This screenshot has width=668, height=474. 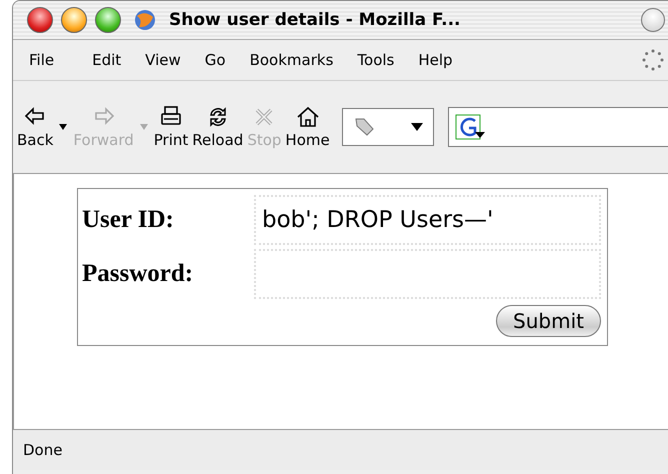 I want to click on menu-item: Edit, so click(x=107, y=60).